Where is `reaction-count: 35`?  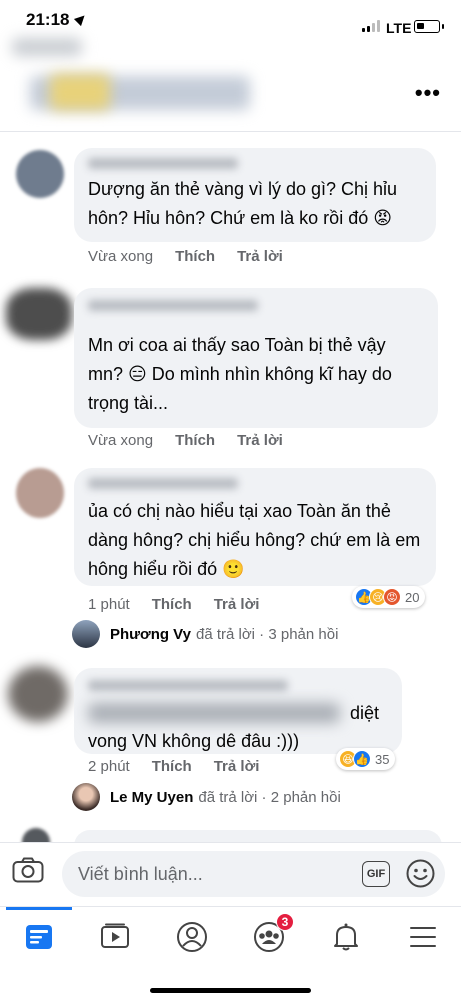
reaction-count: 35 is located at coordinates (382, 759).